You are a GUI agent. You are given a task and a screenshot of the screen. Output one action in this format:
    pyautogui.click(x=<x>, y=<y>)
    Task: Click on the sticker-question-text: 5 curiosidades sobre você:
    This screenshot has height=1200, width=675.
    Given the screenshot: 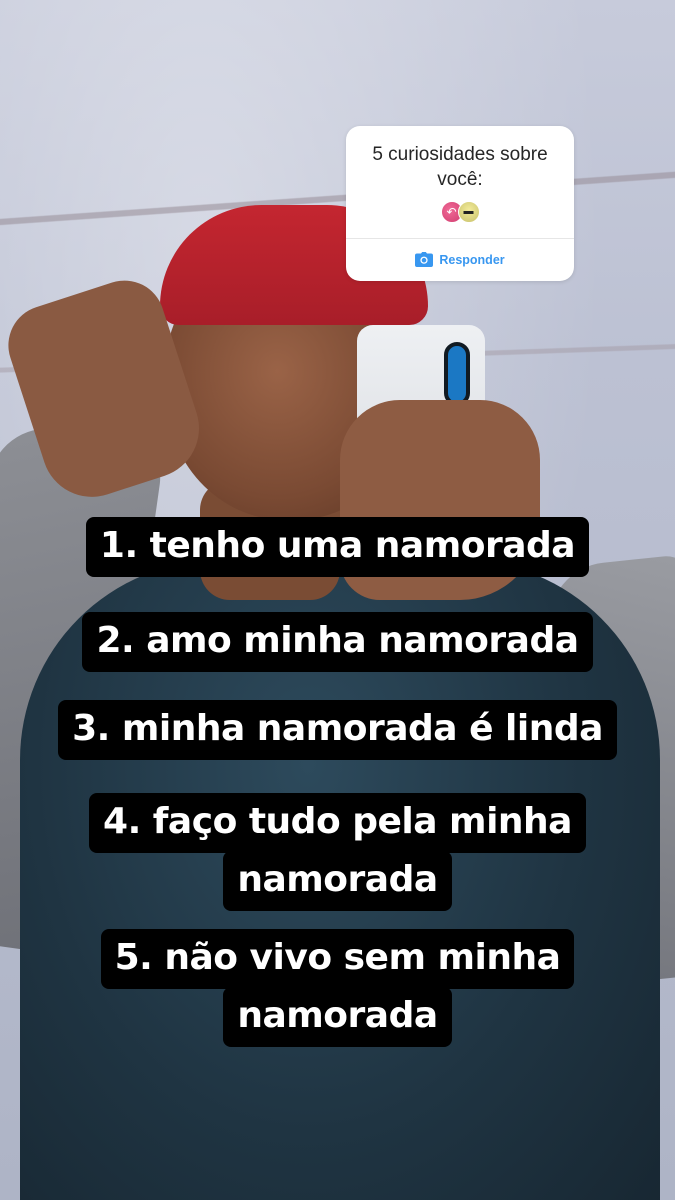 What is the action you would take?
    pyautogui.click(x=460, y=167)
    